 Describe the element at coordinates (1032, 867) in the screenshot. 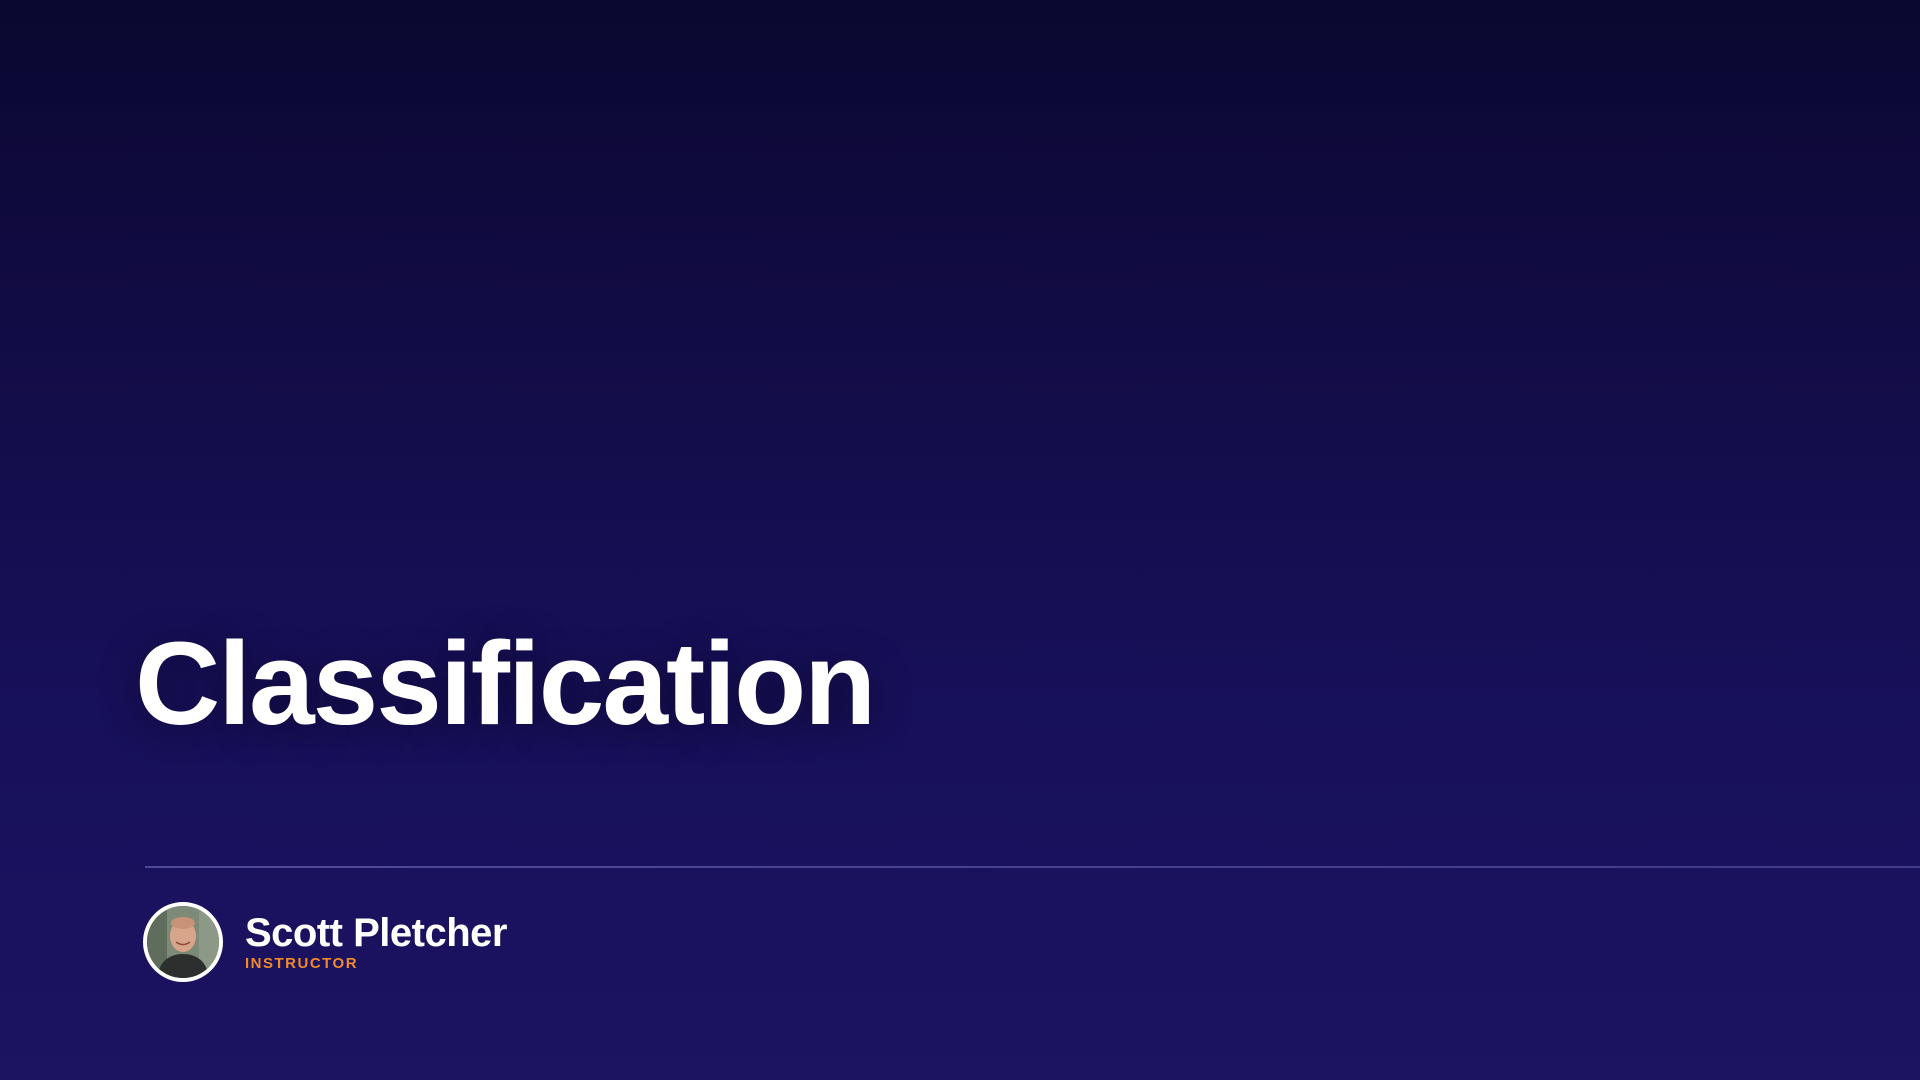

I see `divider-line` at that location.